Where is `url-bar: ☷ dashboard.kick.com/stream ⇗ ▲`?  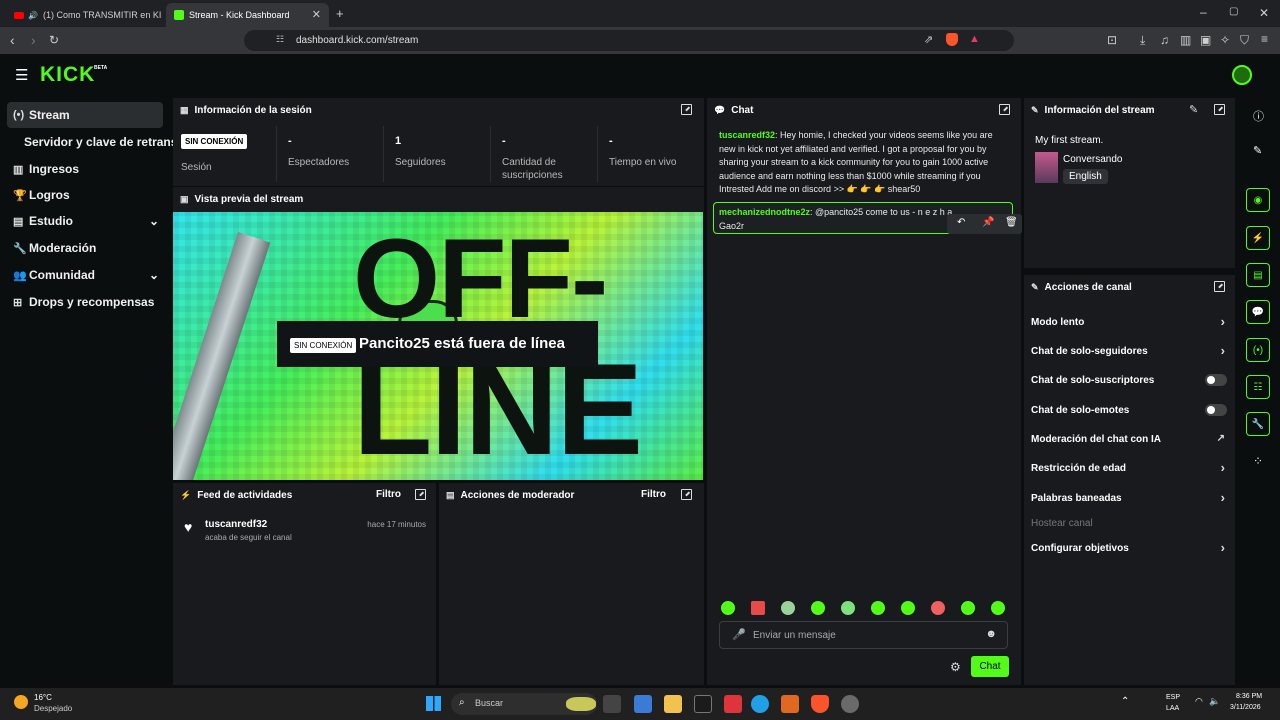
url-bar: ☷ dashboard.kick.com/stream ⇗ ▲ is located at coordinates (629, 40).